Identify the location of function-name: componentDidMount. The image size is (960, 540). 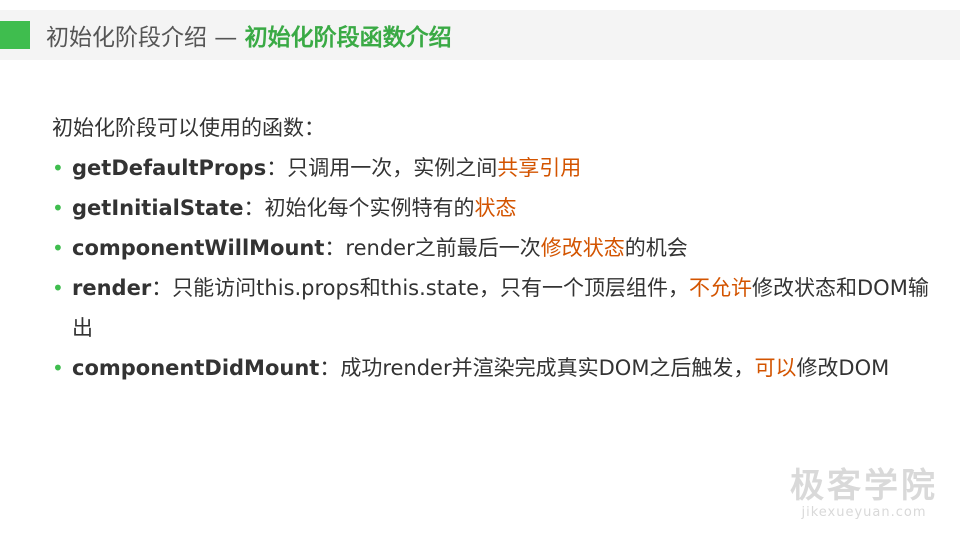
(196, 368).